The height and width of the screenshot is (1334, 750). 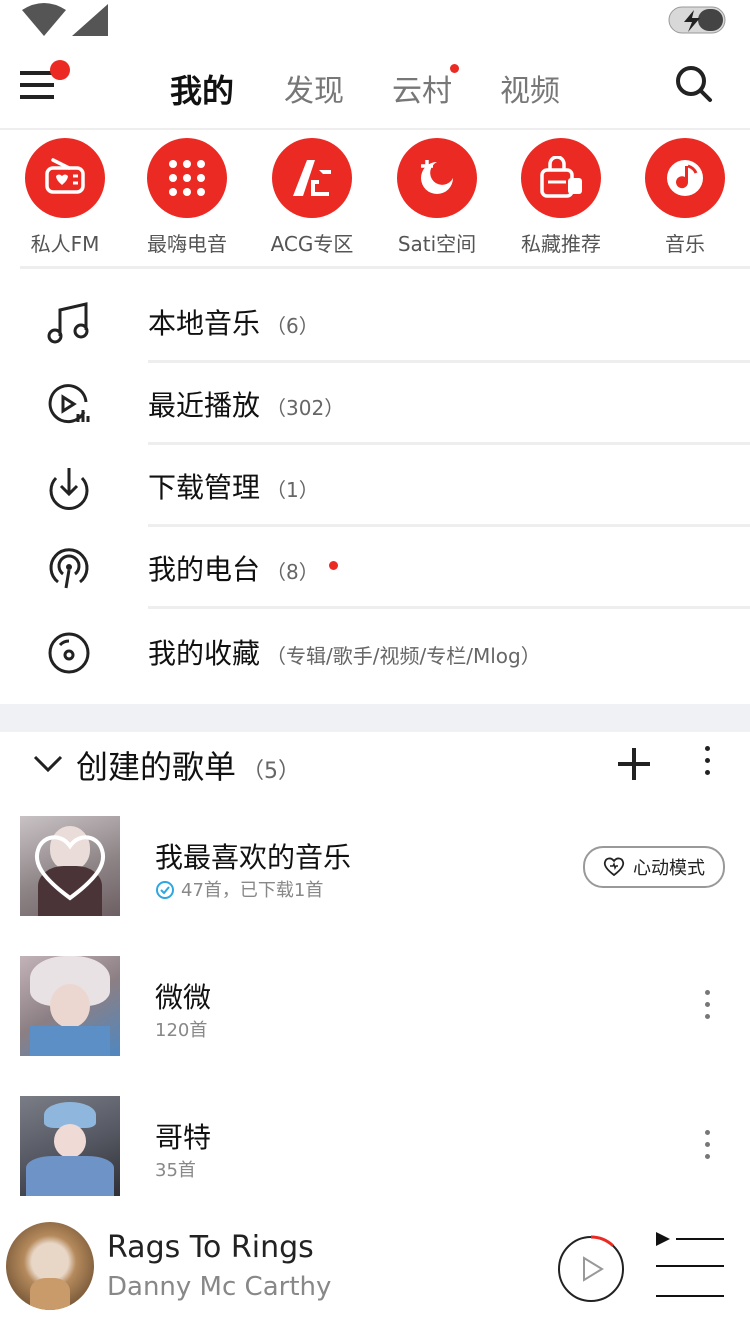 What do you see at coordinates (65, 244) in the screenshot?
I see `quick-label: 私人FM` at bounding box center [65, 244].